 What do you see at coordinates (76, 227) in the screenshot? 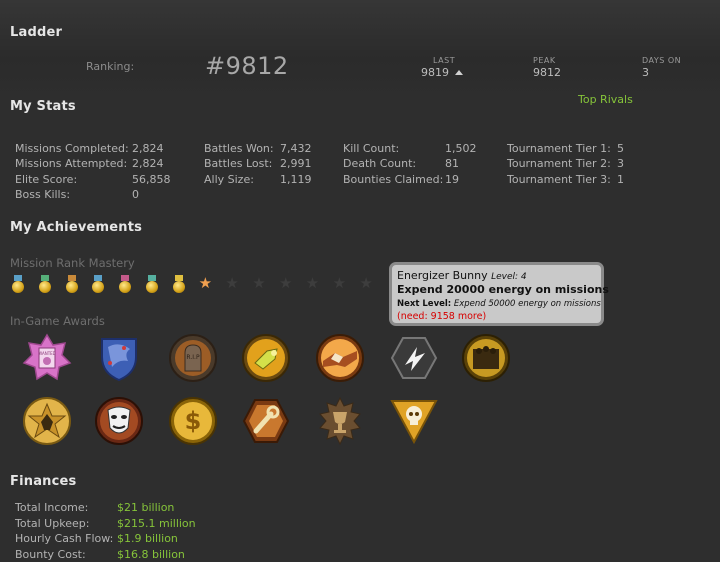
I see `achievements-title: My Achievements` at bounding box center [76, 227].